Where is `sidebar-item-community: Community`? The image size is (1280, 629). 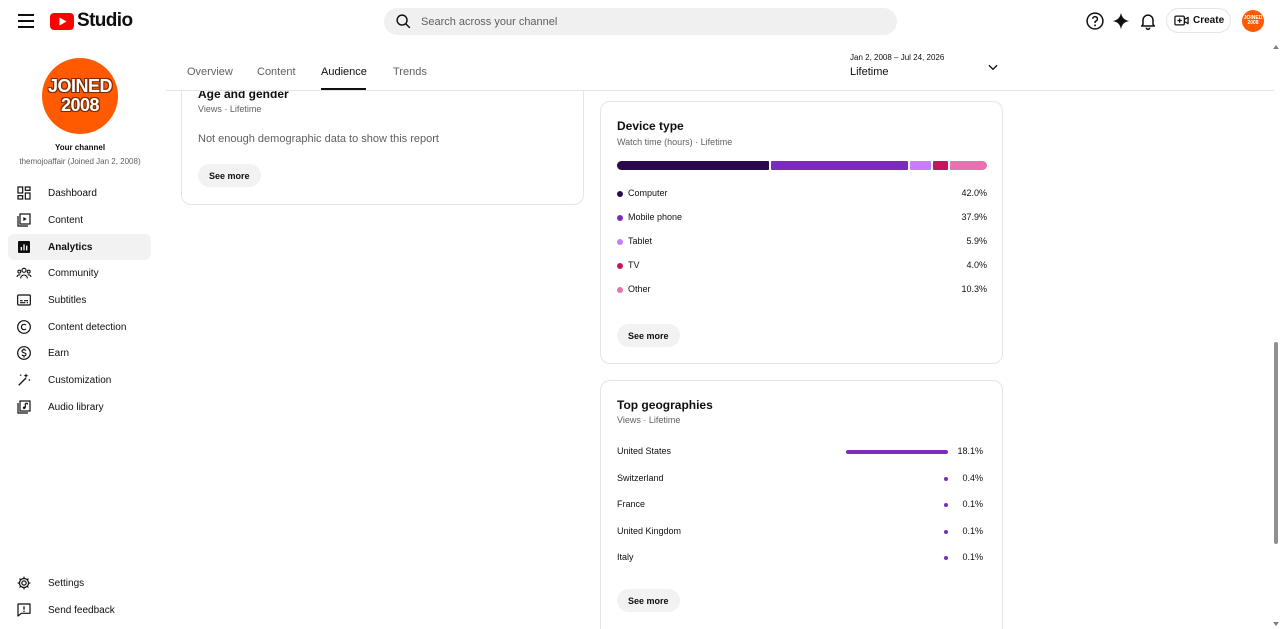 sidebar-item-community: Community is located at coordinates (79, 273).